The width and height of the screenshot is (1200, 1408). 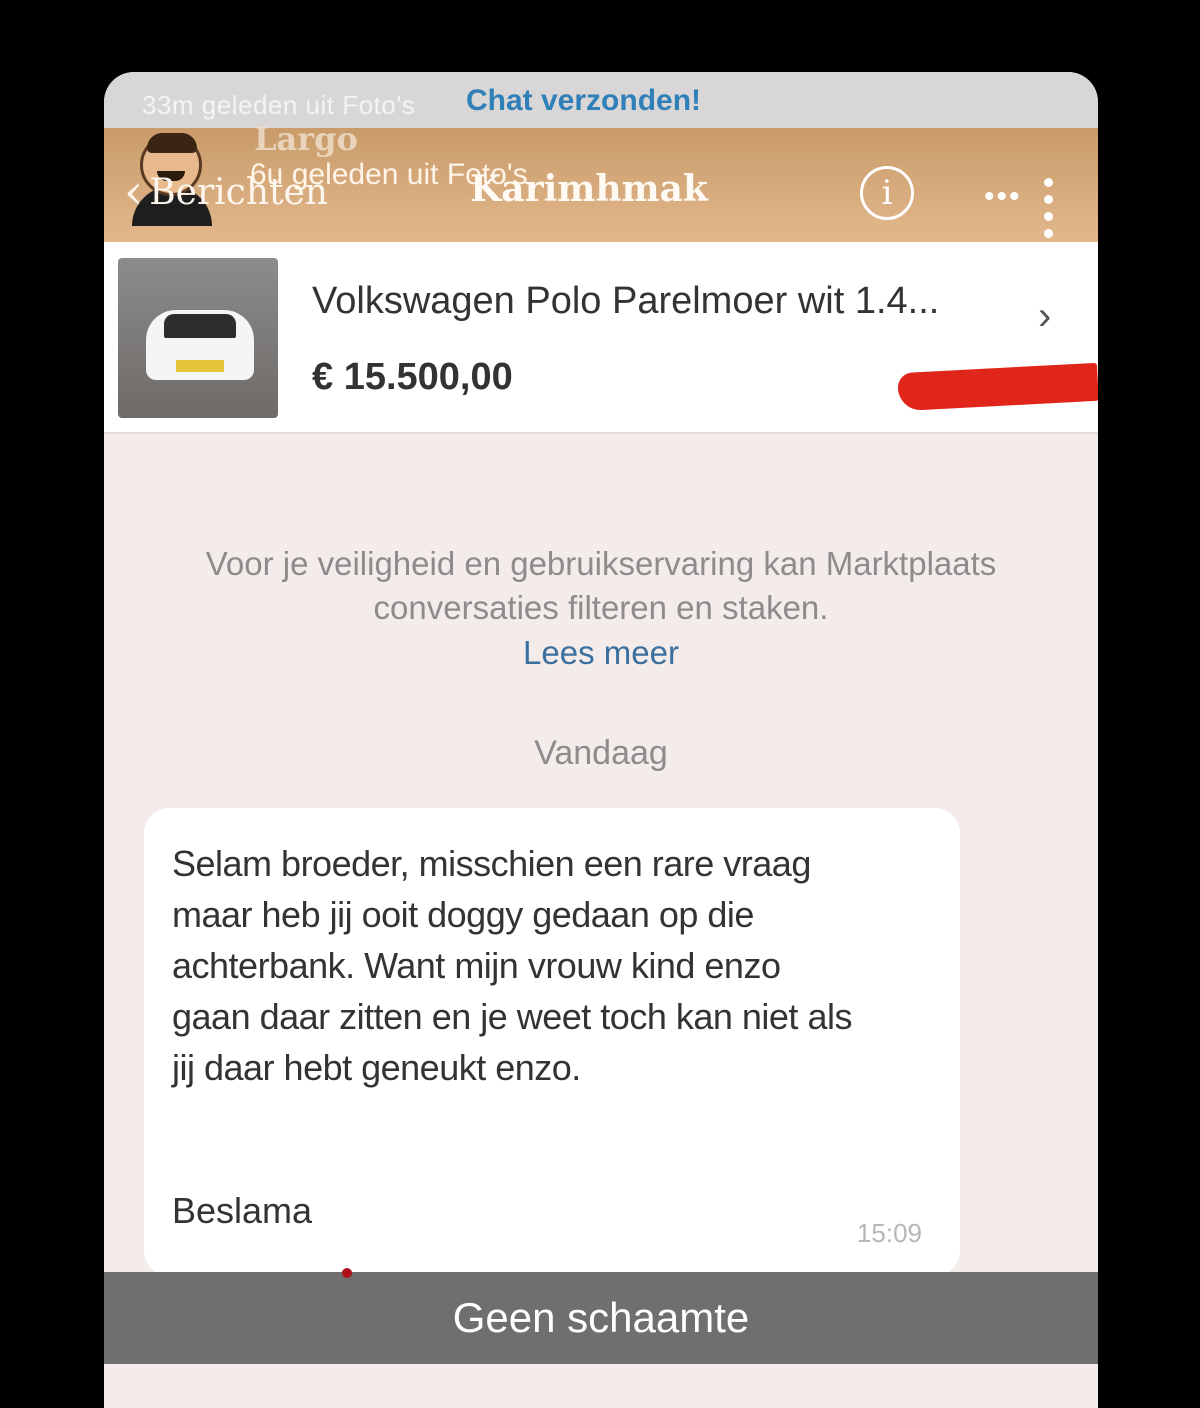 I want to click on message-line: achterbank. Want mijn vrouw kind enzo, so click(x=476, y=965).